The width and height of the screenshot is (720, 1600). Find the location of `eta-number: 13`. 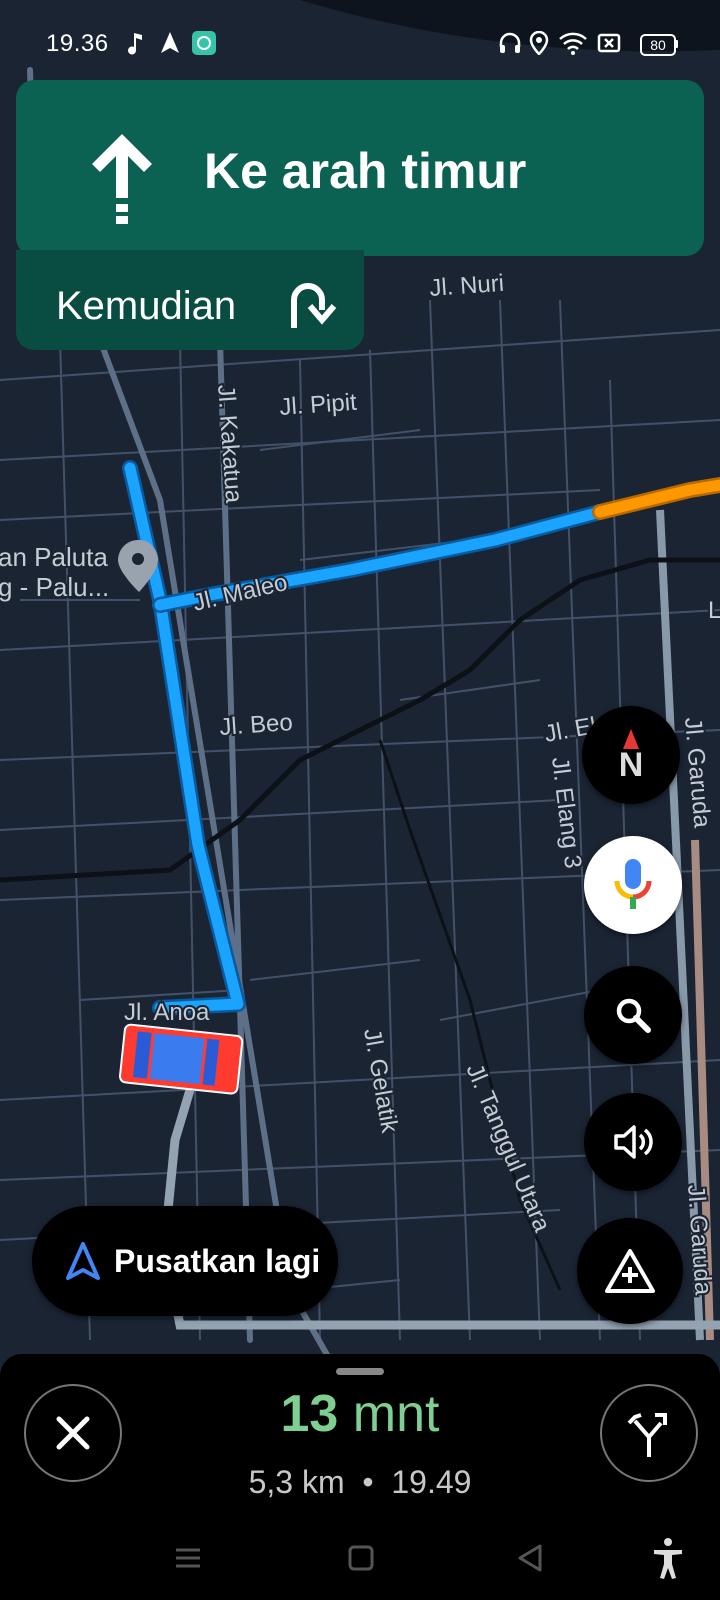

eta-number: 13 is located at coordinates (309, 1414).